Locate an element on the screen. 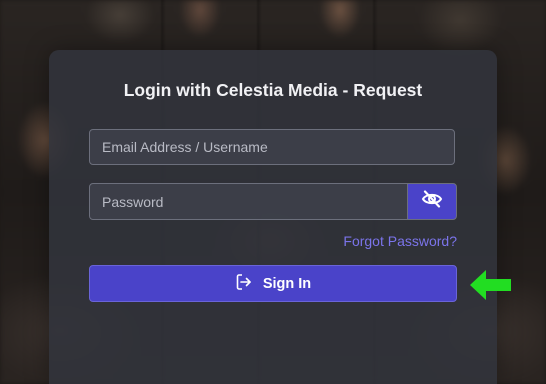  eye-slash-icon is located at coordinates (432, 201).